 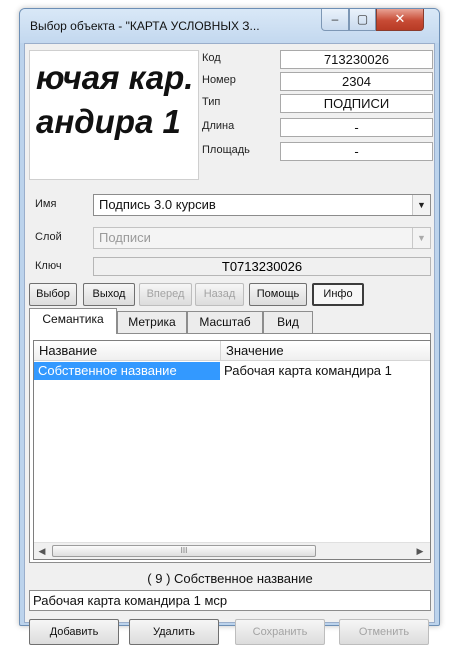 What do you see at coordinates (225, 322) in the screenshot?
I see `tab-scale: Масштаб` at bounding box center [225, 322].